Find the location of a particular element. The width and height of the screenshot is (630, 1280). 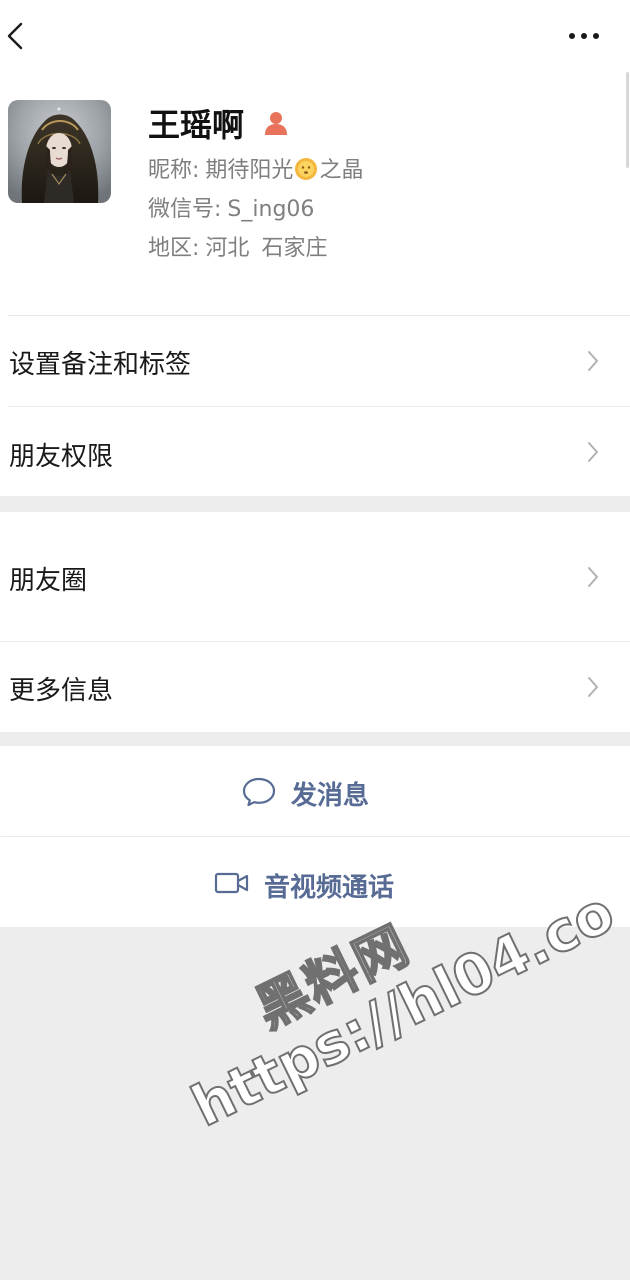

avatar-image is located at coordinates (59, 151).